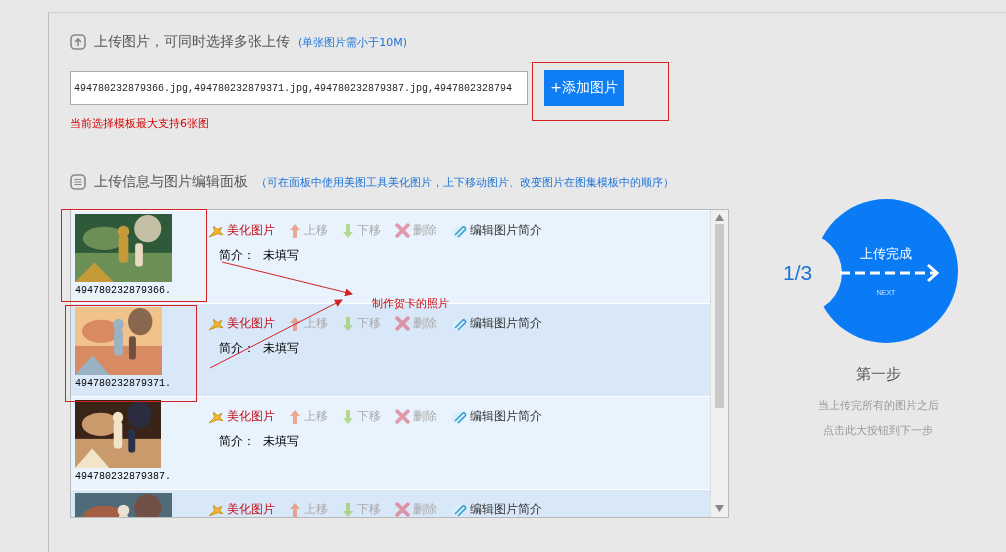  What do you see at coordinates (798, 273) in the screenshot?
I see `step-counter: 1/3` at bounding box center [798, 273].